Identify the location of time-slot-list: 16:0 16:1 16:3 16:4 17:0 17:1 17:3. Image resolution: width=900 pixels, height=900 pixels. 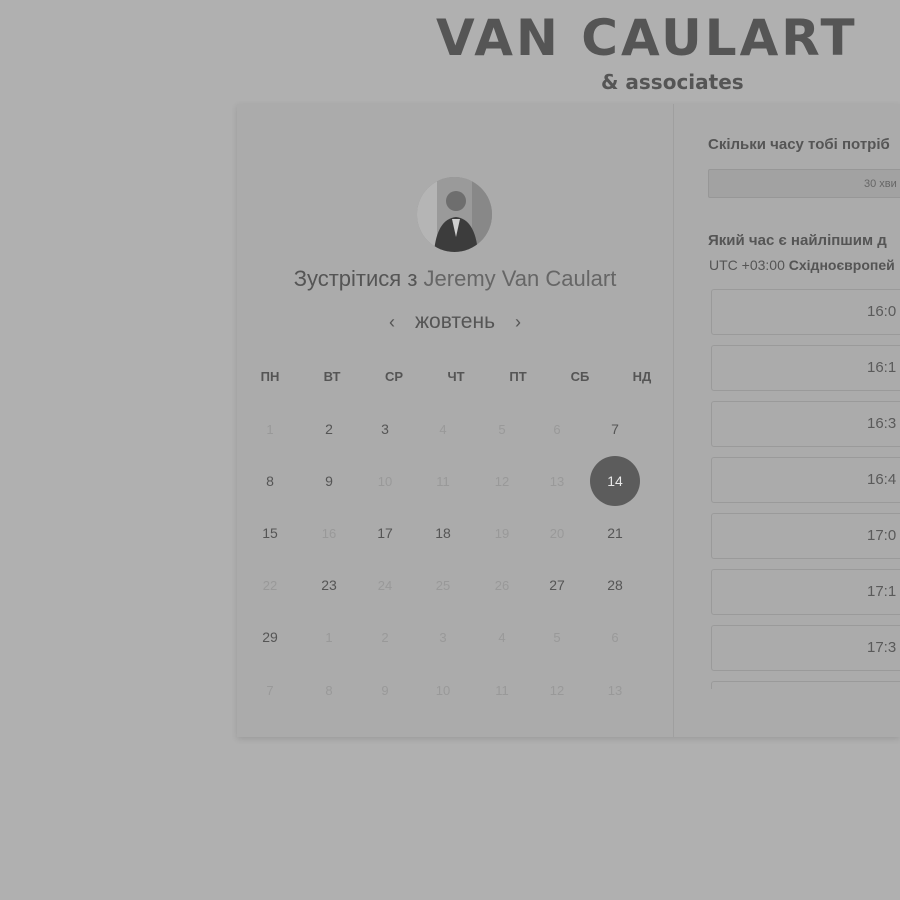
(805, 489).